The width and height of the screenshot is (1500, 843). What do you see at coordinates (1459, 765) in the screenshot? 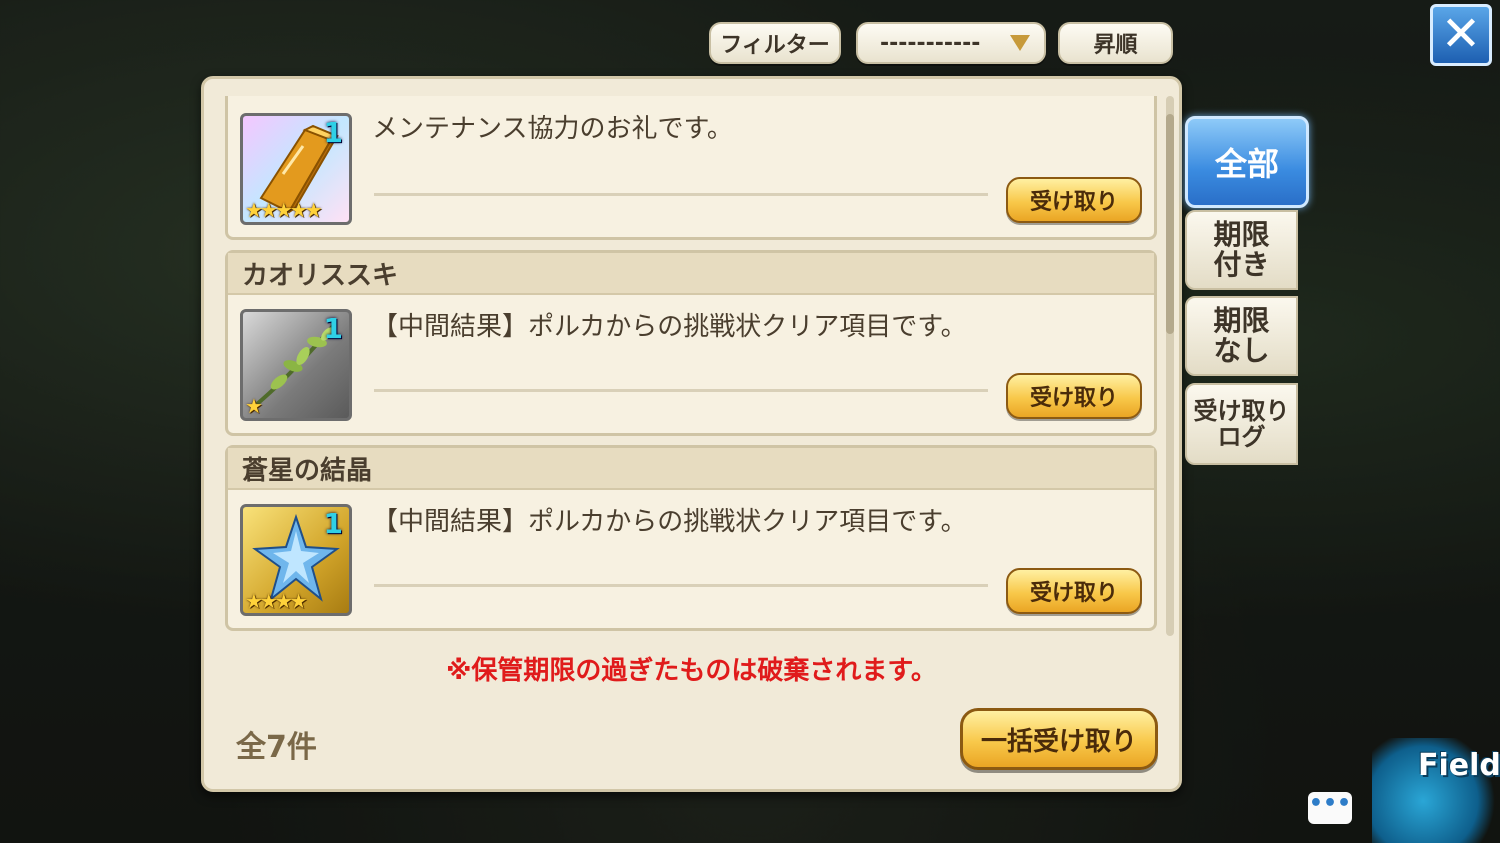
I see `field-label: Field` at bounding box center [1459, 765].